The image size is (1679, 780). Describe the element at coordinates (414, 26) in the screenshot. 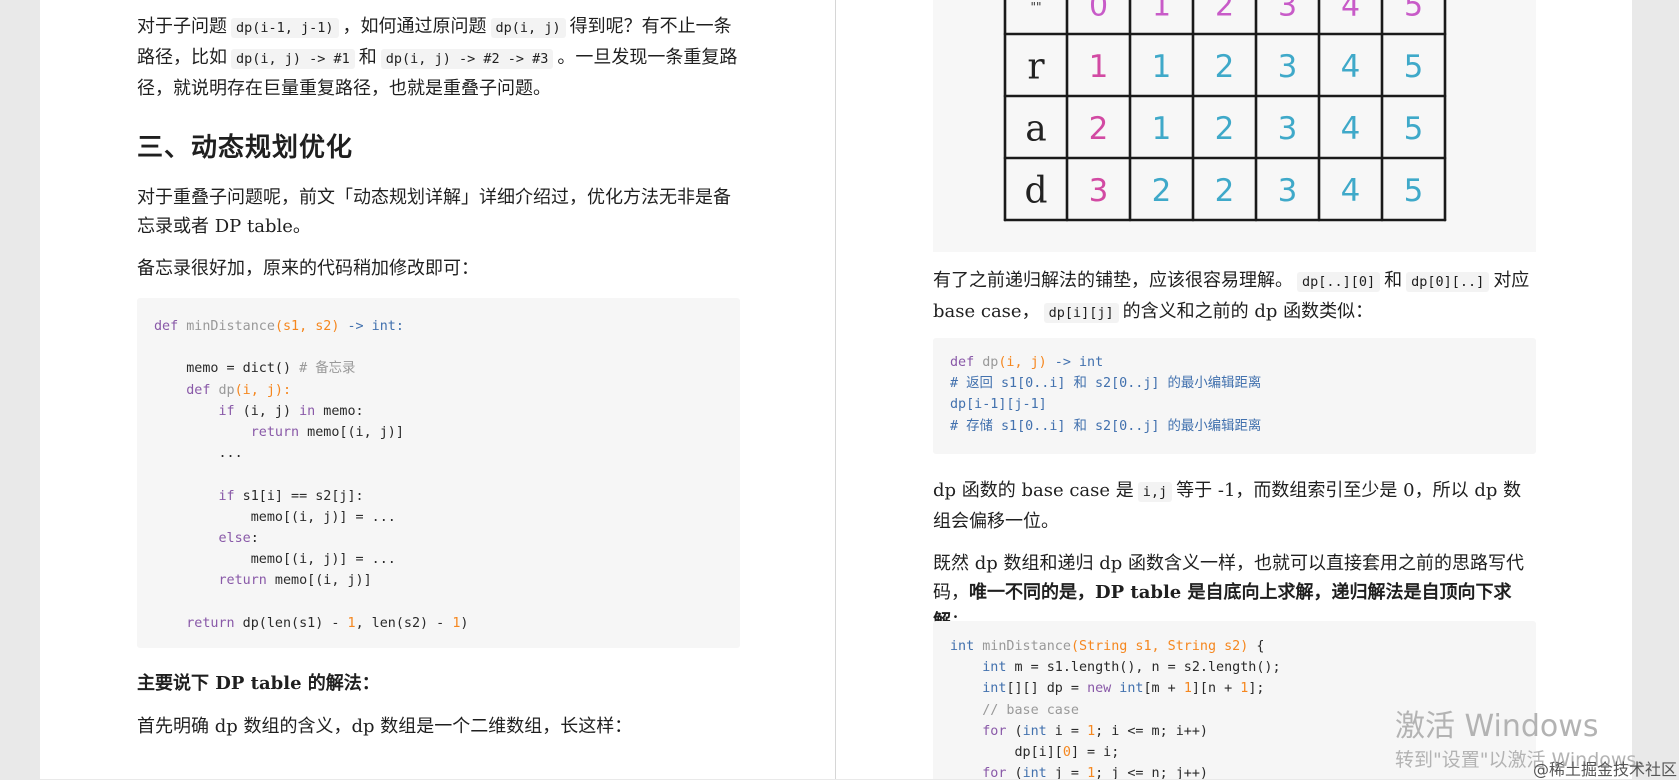

I see `text: ，如何通过原问题` at that location.